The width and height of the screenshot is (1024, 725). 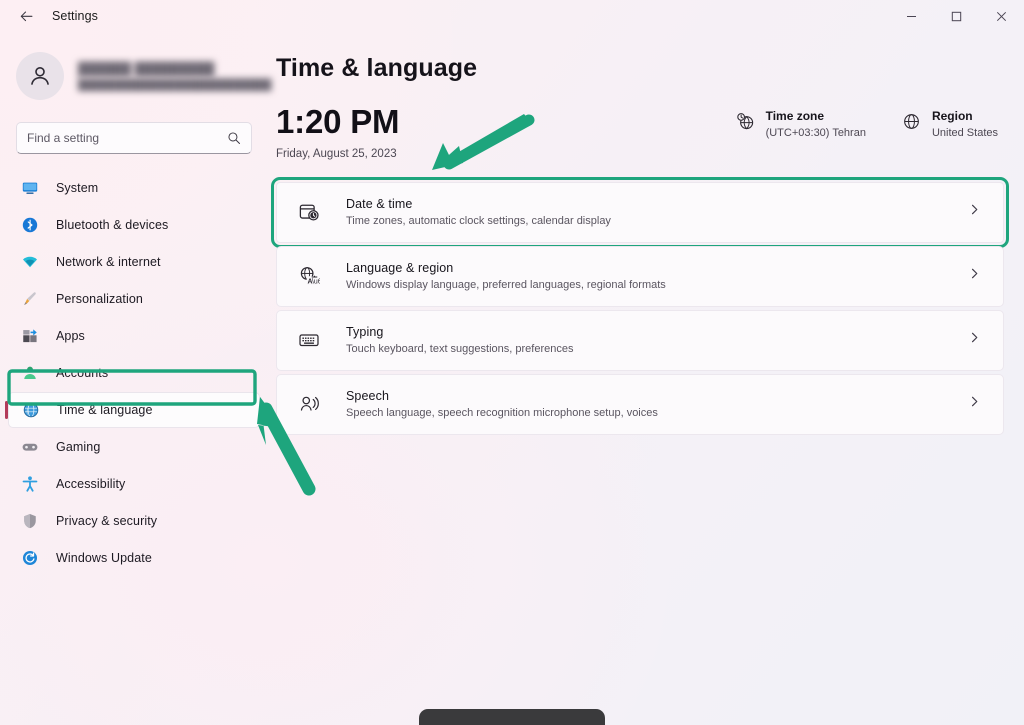 I want to click on sidebar-item-accounts: Accounts, so click(x=134, y=373).